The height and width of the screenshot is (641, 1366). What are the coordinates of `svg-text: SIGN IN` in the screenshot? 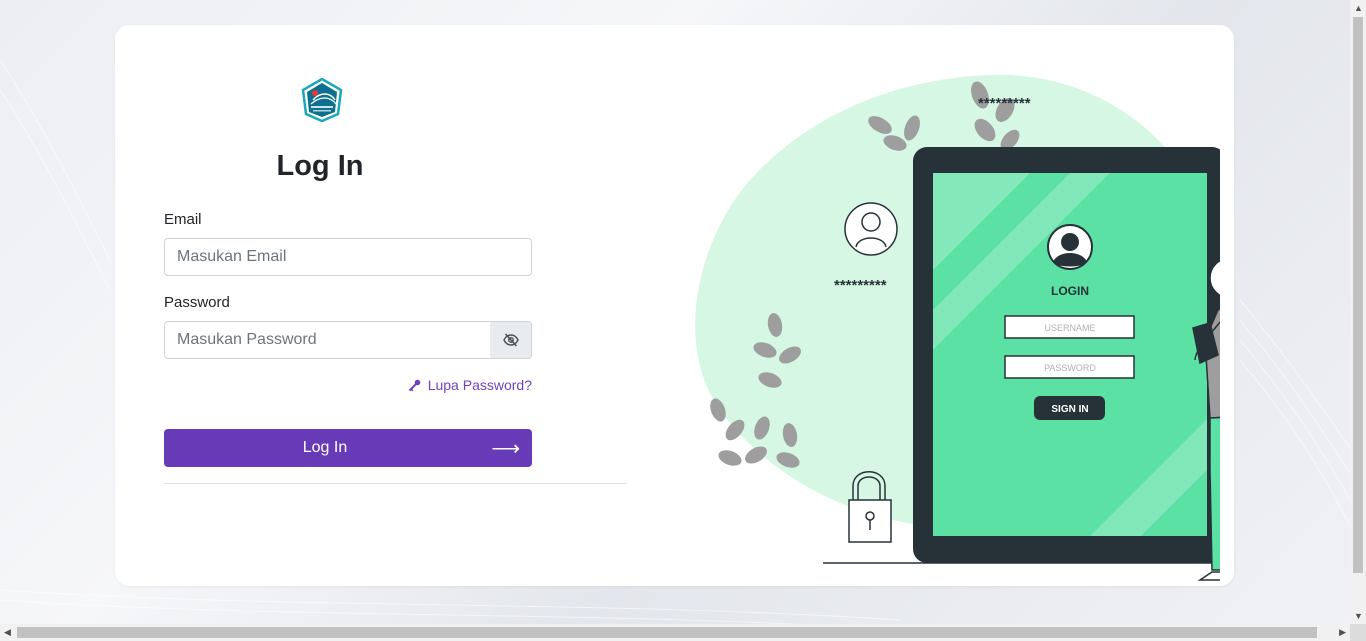 It's located at (1069, 409).